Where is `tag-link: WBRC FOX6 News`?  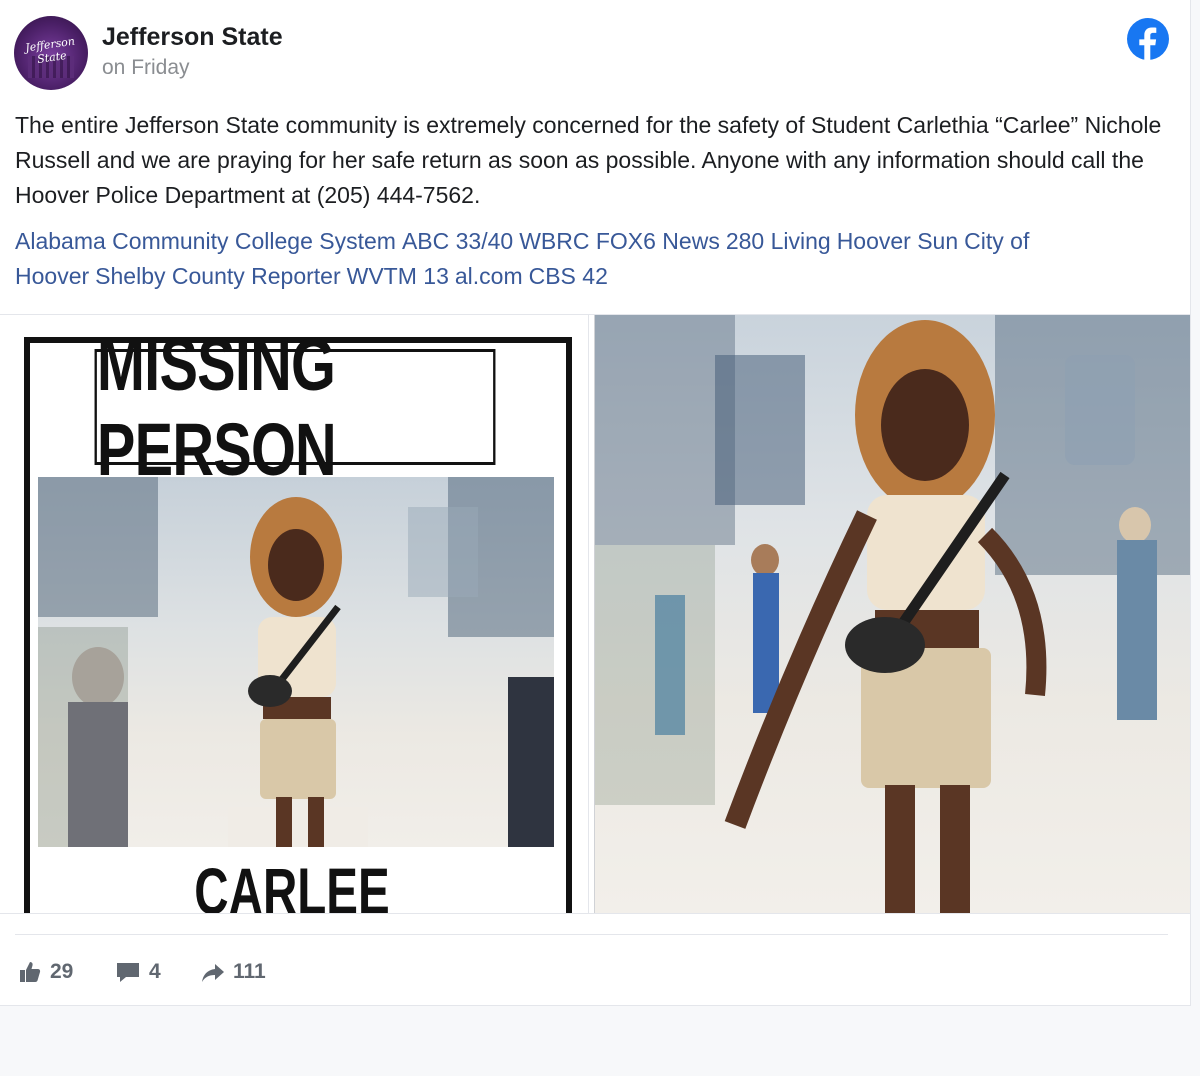
tag-link: WBRC FOX6 News is located at coordinates (619, 241).